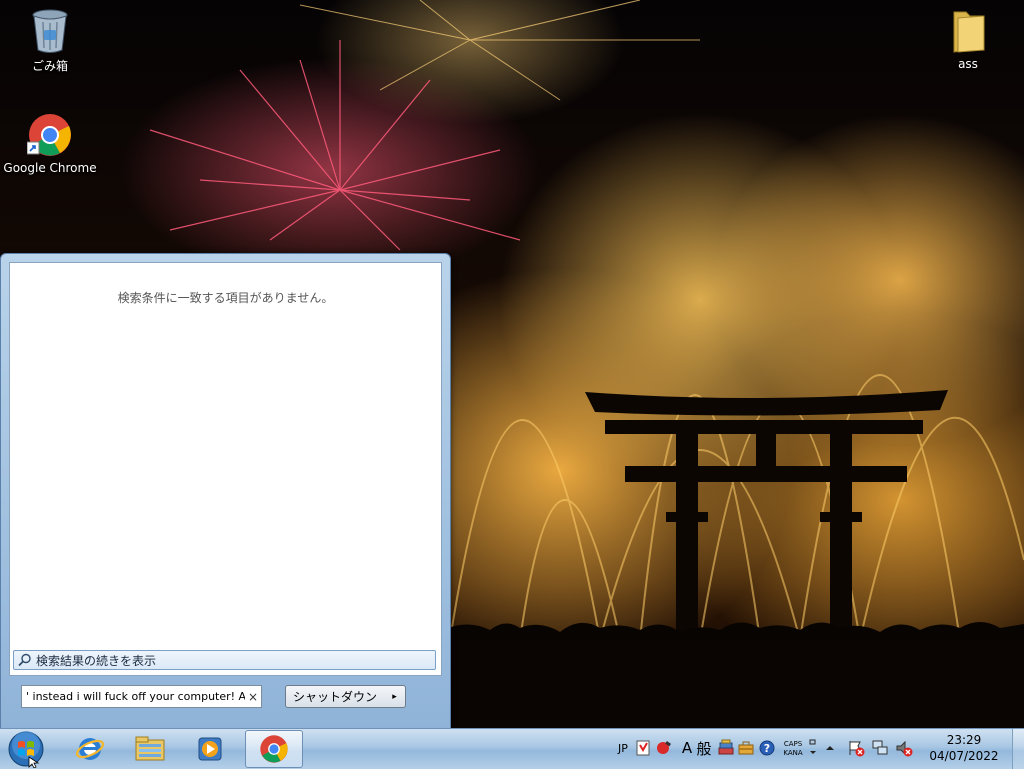 Image resolution: width=1024 pixels, height=769 pixels. I want to click on ime-brush-icon, so click(664, 747).